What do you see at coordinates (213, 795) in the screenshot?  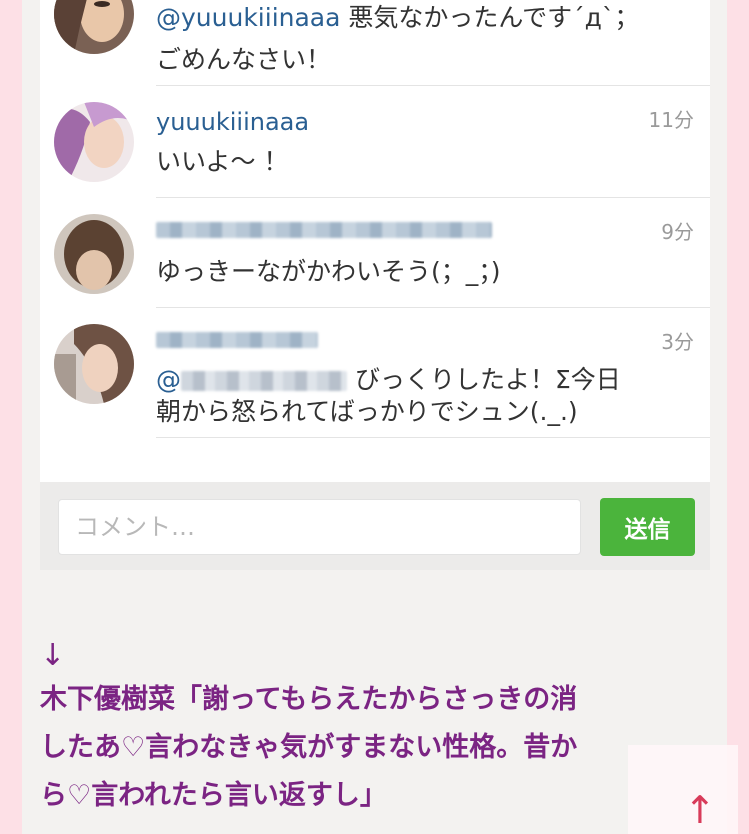 I see `quote-line: ら♡言われたら言い返すし」` at bounding box center [213, 795].